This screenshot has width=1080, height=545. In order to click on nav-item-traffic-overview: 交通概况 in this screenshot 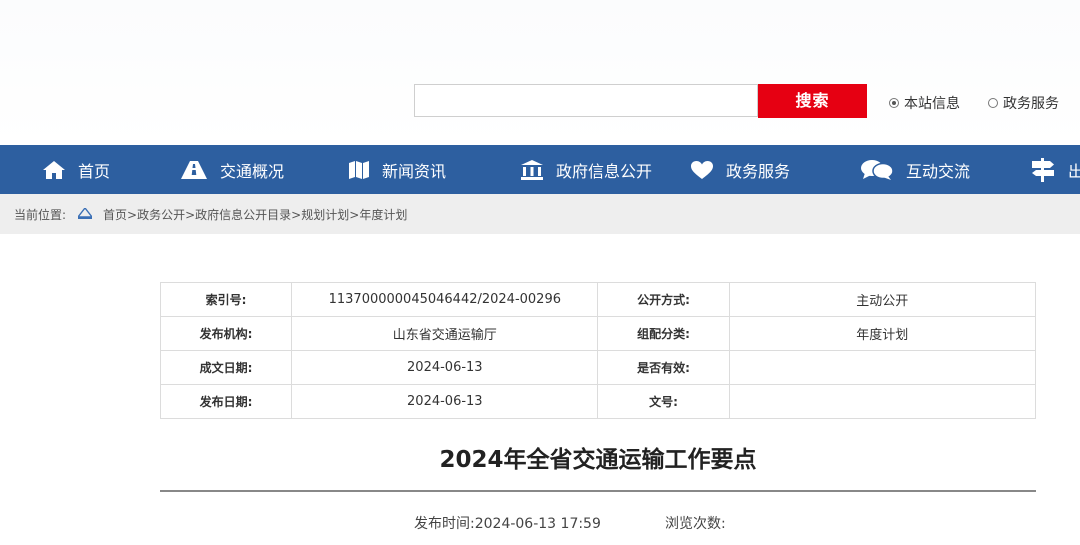, I will do `click(232, 169)`.